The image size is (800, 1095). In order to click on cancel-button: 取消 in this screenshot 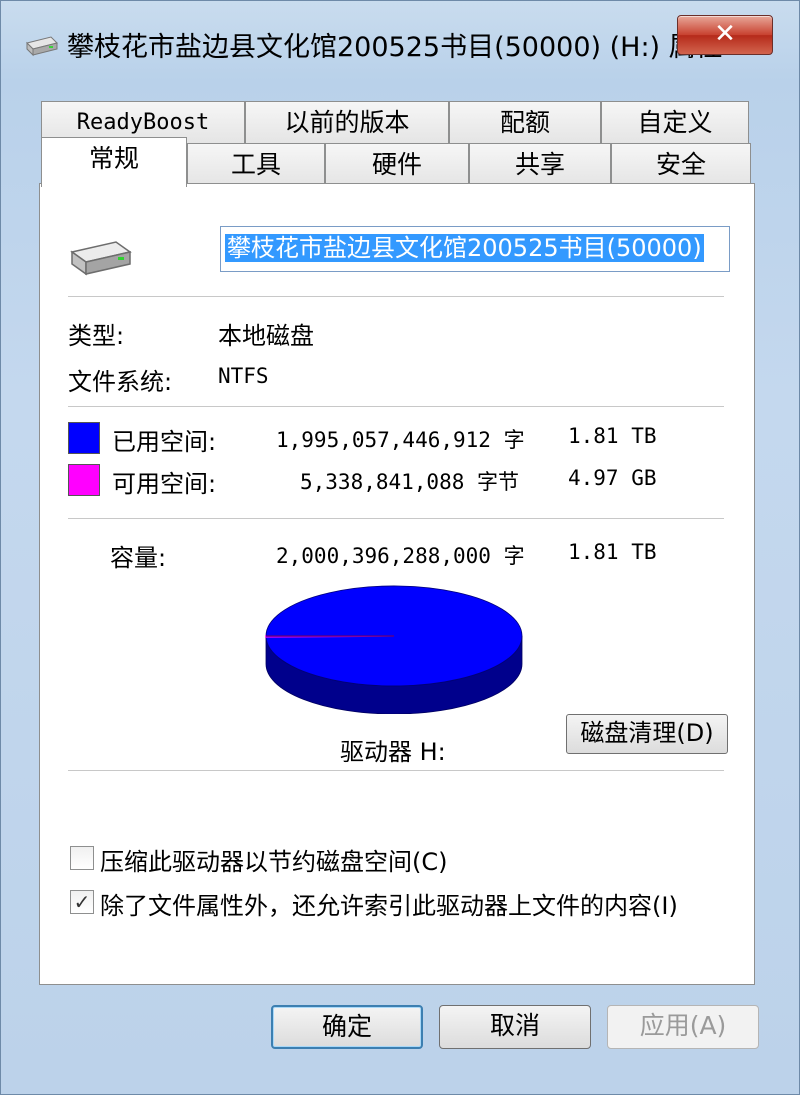, I will do `click(515, 1027)`.